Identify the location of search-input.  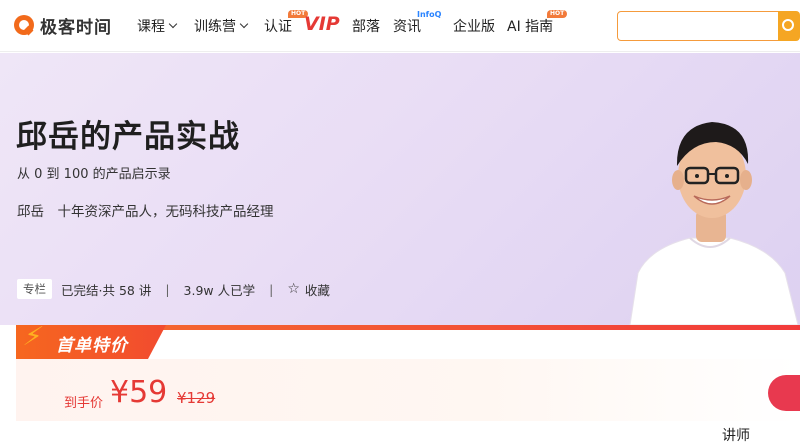
(704, 26).